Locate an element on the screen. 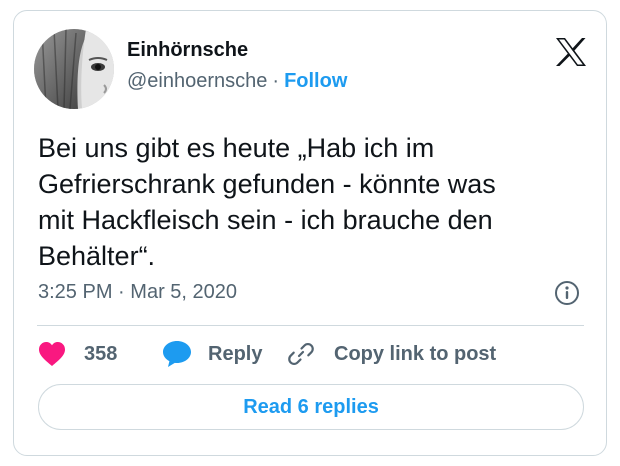 This screenshot has width=620, height=466. author-name: Einhörnsche is located at coordinates (187, 50).